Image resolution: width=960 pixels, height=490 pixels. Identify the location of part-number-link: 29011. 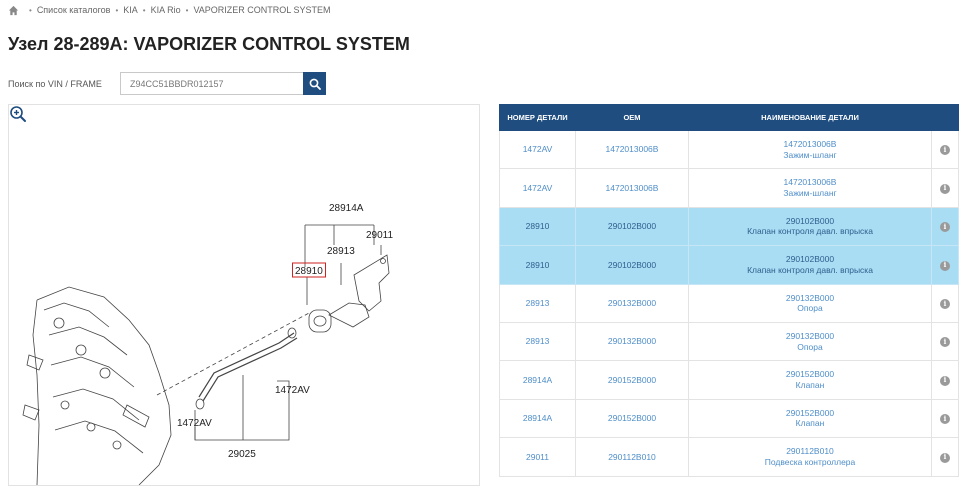
(537, 457).